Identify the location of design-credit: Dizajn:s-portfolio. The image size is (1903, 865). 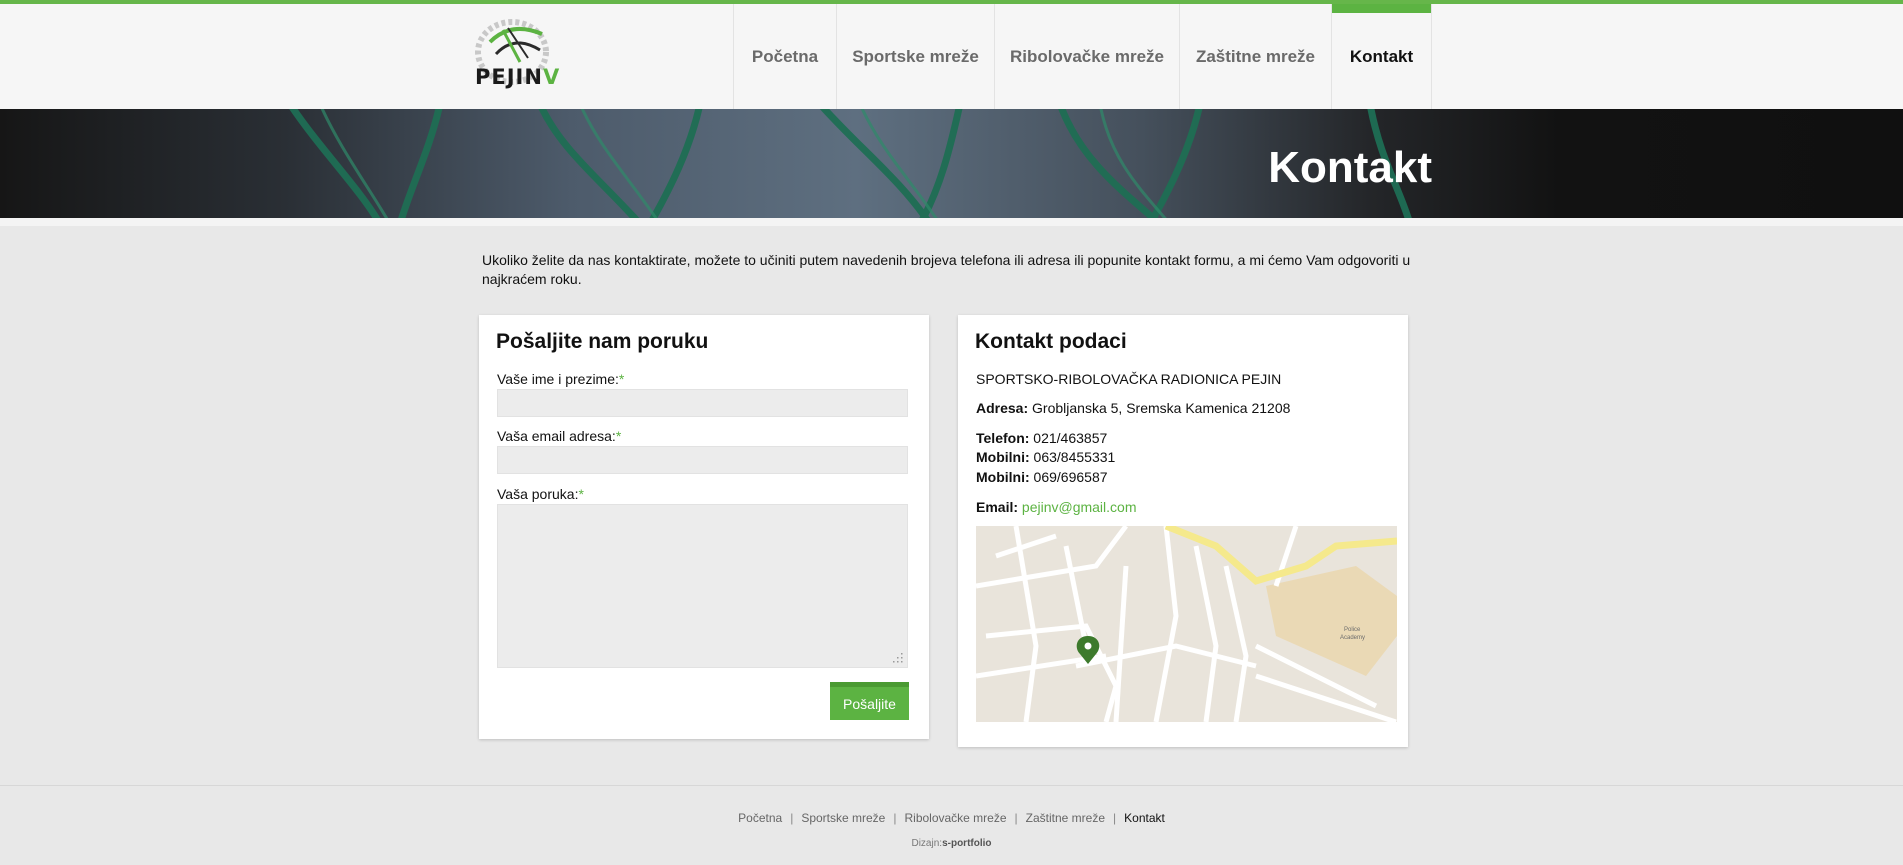
(951, 843).